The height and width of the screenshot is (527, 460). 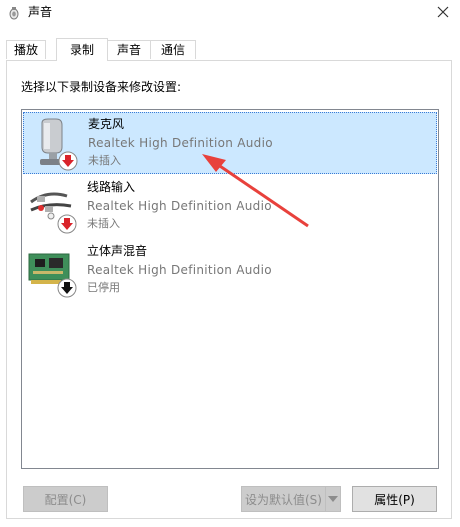 What do you see at coordinates (173, 49) in the screenshot?
I see `tab-communications: 通信` at bounding box center [173, 49].